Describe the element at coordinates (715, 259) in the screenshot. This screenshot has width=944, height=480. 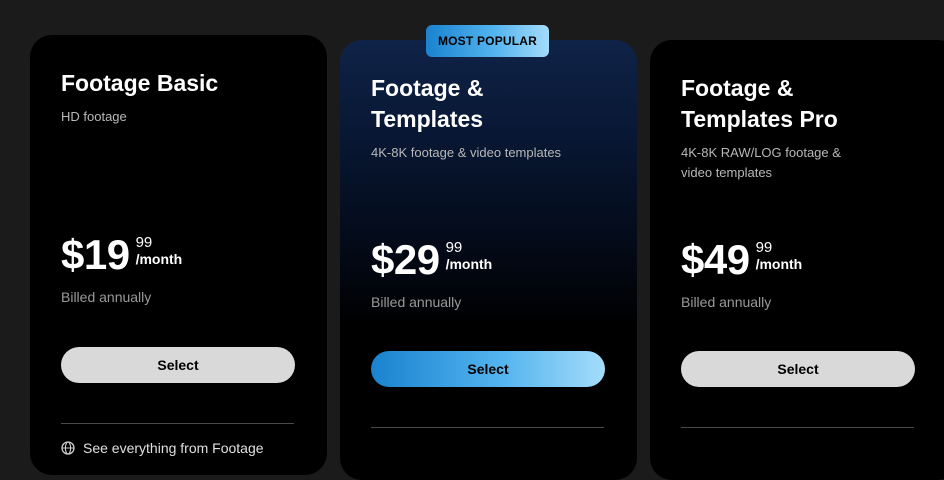
I see `price-amount: $49` at that location.